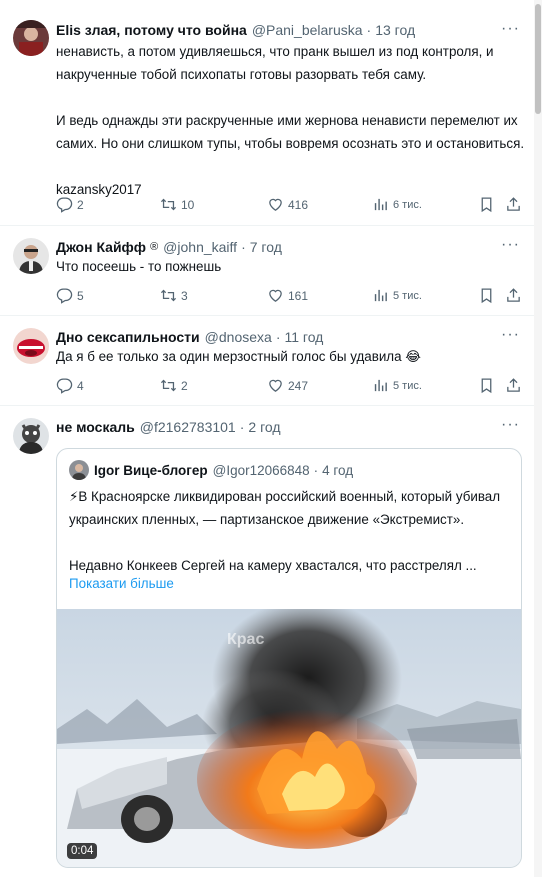  I want to click on reply-button: 5, so click(70, 295).